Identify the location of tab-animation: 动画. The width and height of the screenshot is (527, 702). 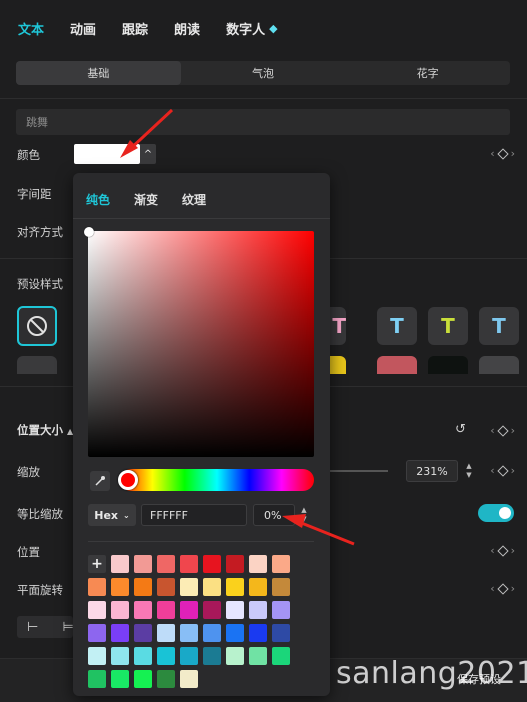
(83, 28).